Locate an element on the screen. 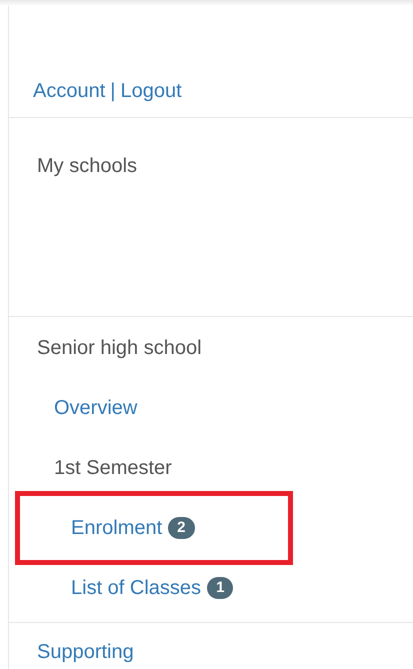  account-link: Account is located at coordinates (69, 91).